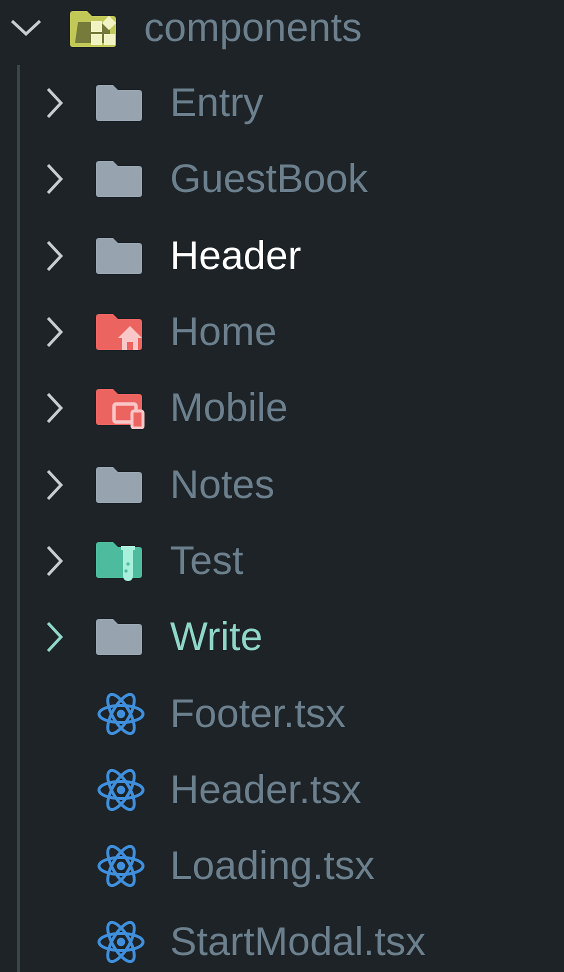 Image resolution: width=564 pixels, height=972 pixels. Describe the element at coordinates (292, 256) in the screenshot. I see `folder-item: Header` at that location.